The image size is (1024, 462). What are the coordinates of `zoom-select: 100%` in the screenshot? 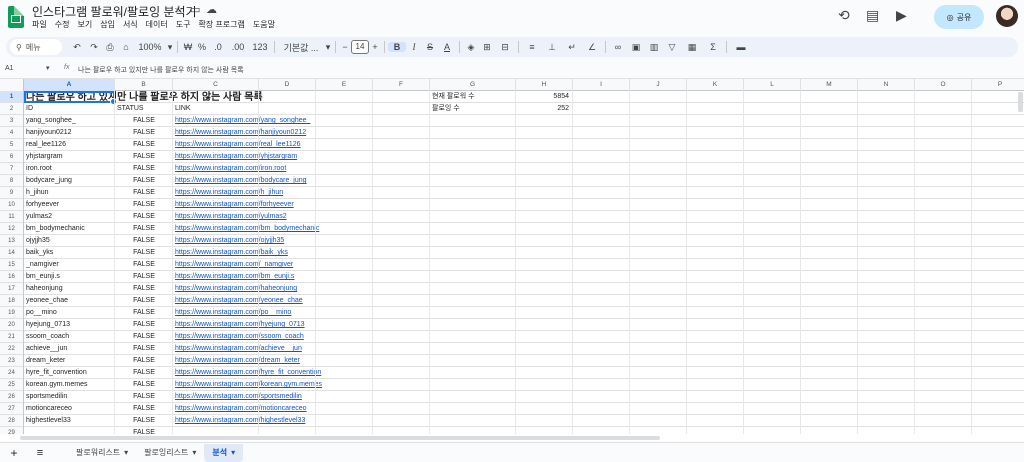 It's located at (150, 47).